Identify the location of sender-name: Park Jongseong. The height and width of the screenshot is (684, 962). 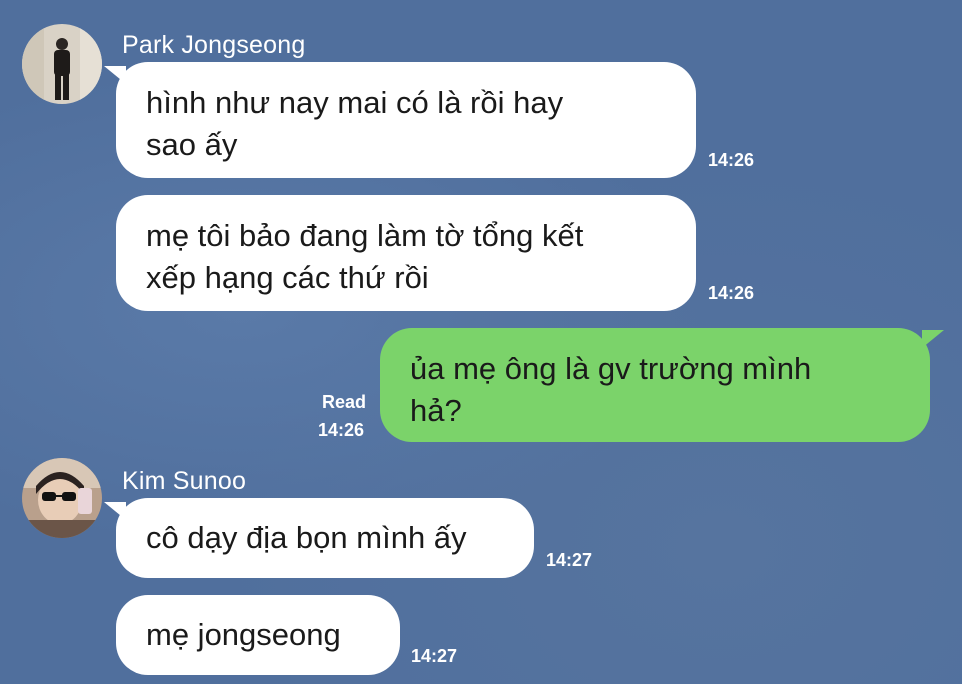
(214, 45).